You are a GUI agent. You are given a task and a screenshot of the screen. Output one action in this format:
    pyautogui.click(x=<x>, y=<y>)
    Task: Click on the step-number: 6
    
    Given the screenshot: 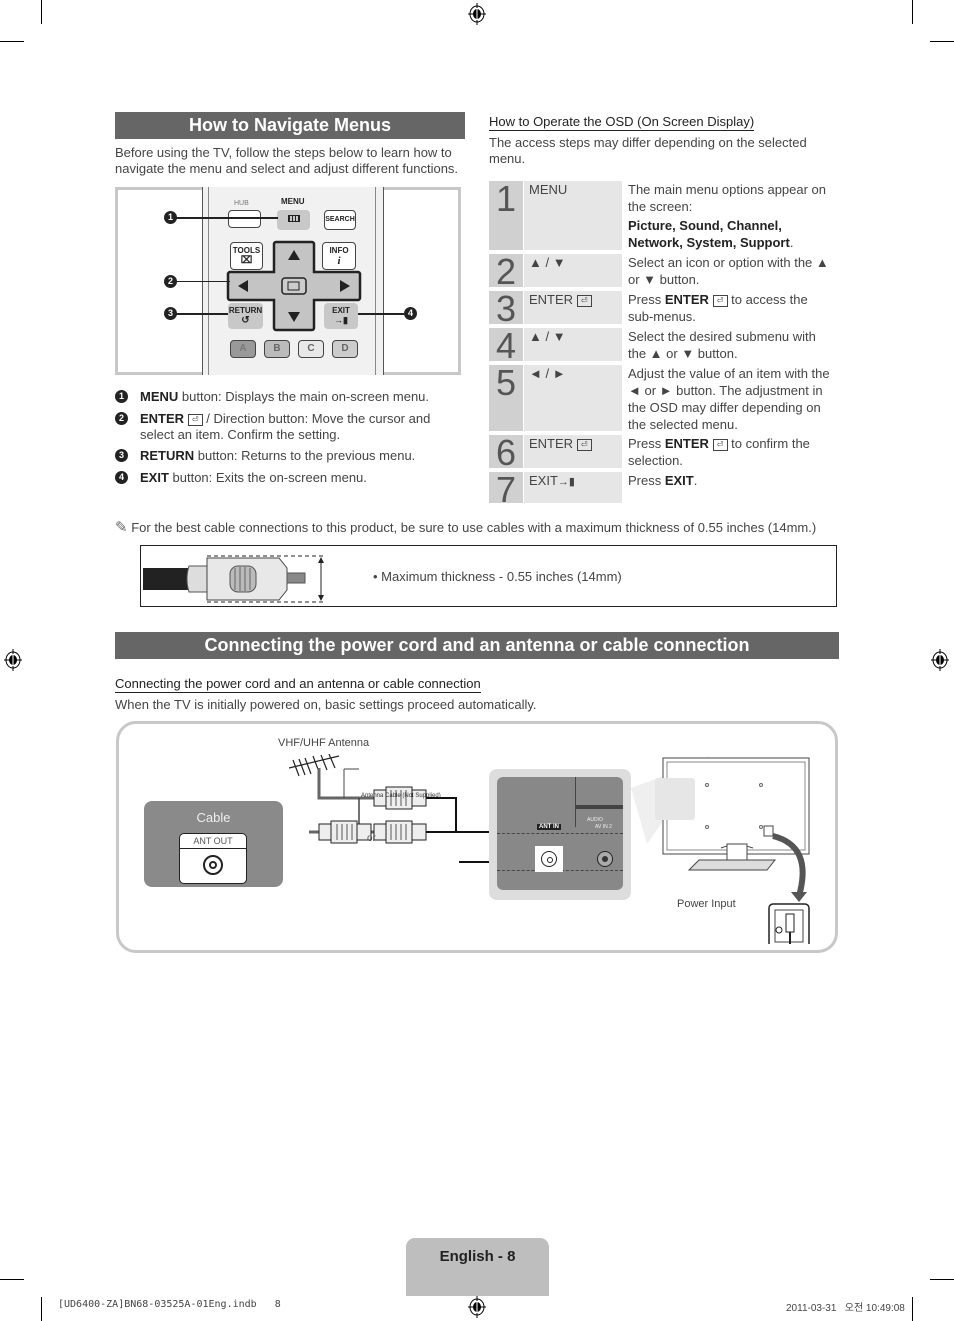 What is the action you would take?
    pyautogui.click(x=506, y=453)
    